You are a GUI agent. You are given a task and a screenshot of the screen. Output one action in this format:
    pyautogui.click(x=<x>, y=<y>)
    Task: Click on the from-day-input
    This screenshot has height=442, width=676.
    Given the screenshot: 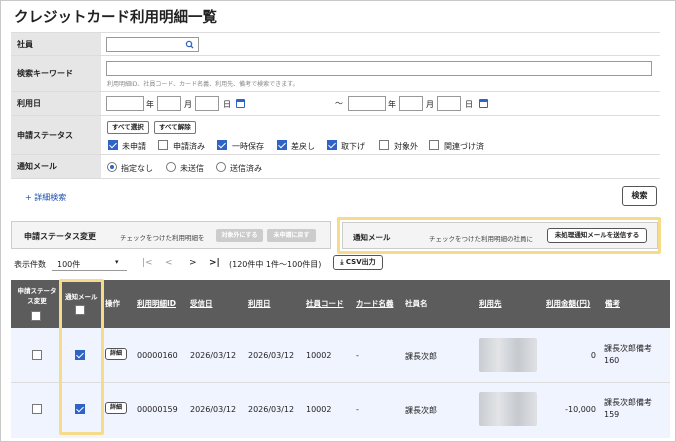 What is the action you would take?
    pyautogui.click(x=207, y=103)
    